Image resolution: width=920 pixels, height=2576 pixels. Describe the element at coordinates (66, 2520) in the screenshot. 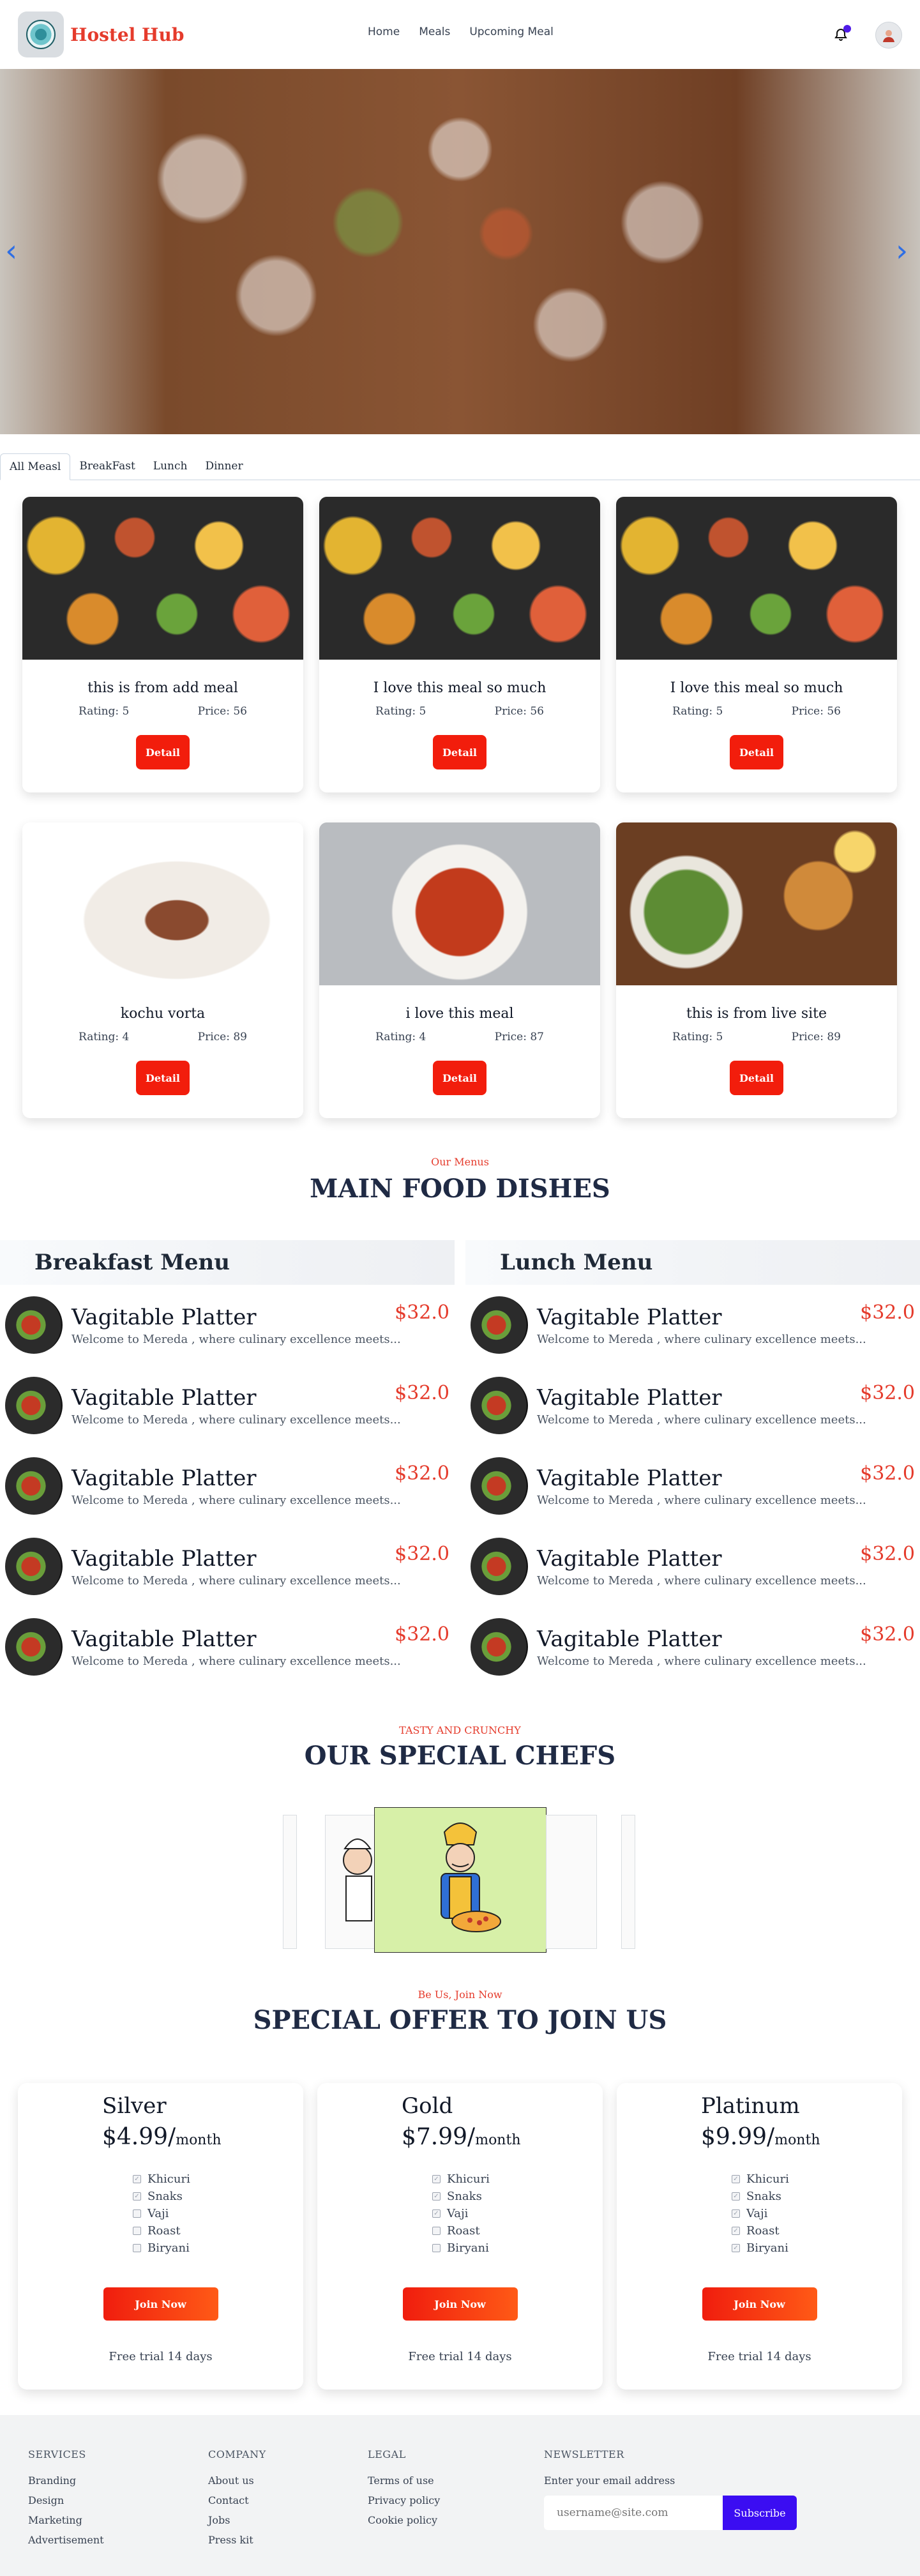

I see `footer-link: Marketing` at that location.